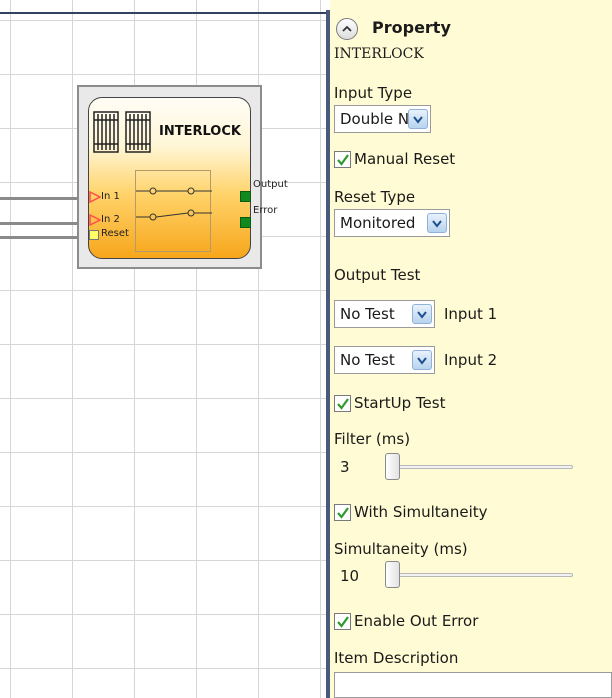 The height and width of the screenshot is (698, 612). What do you see at coordinates (245, 196) in the screenshot?
I see `output-port` at bounding box center [245, 196].